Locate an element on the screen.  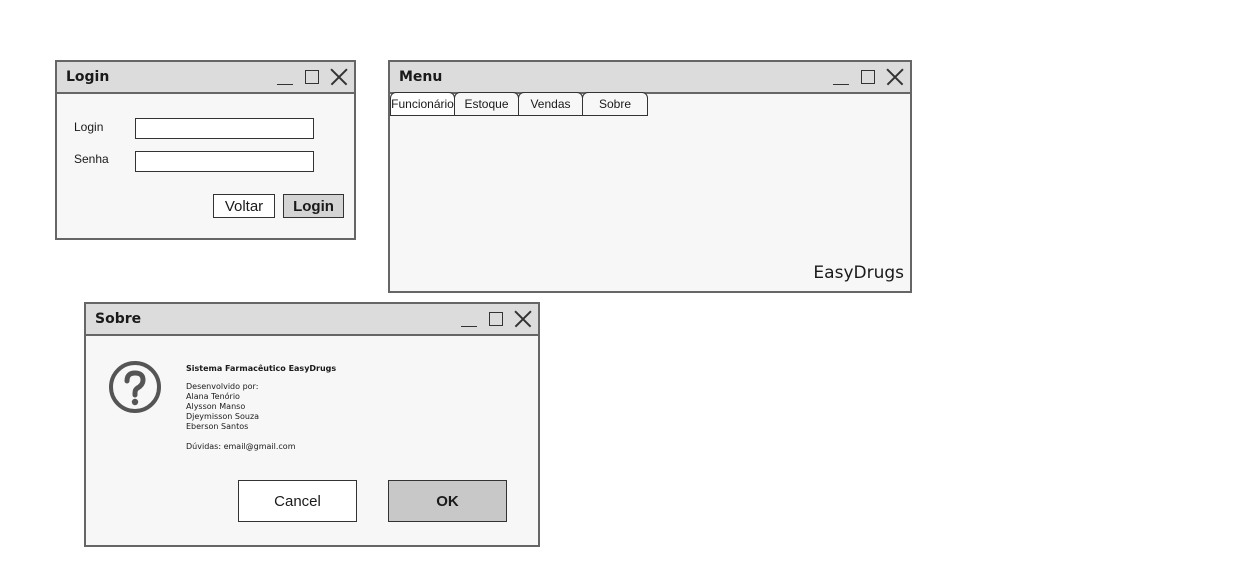
tab-sobre: Sobre is located at coordinates (615, 104).